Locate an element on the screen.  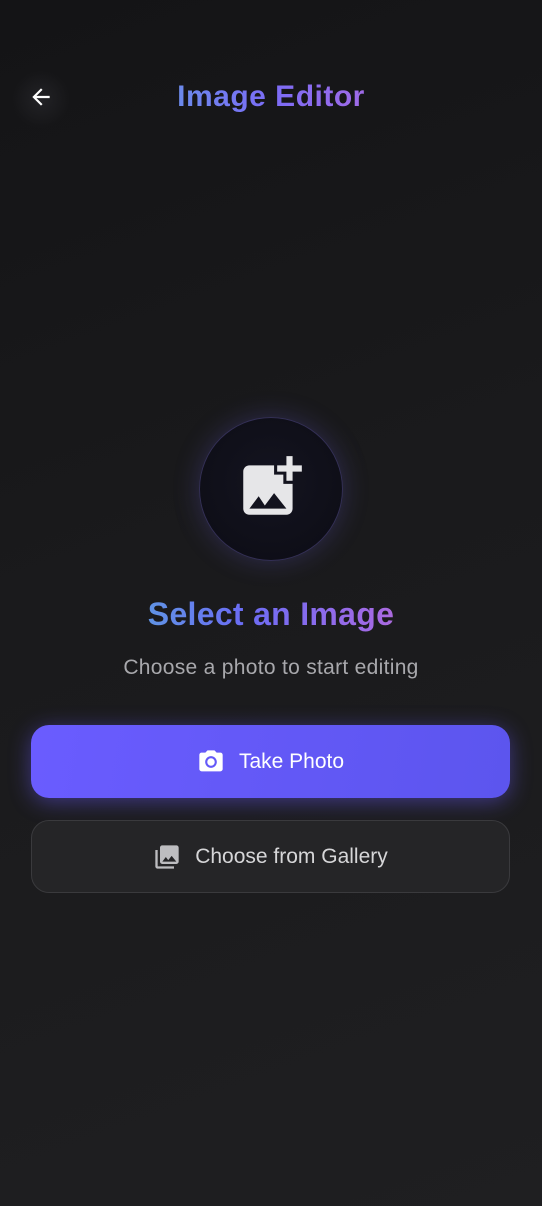
photo-library-icon is located at coordinates (167, 857).